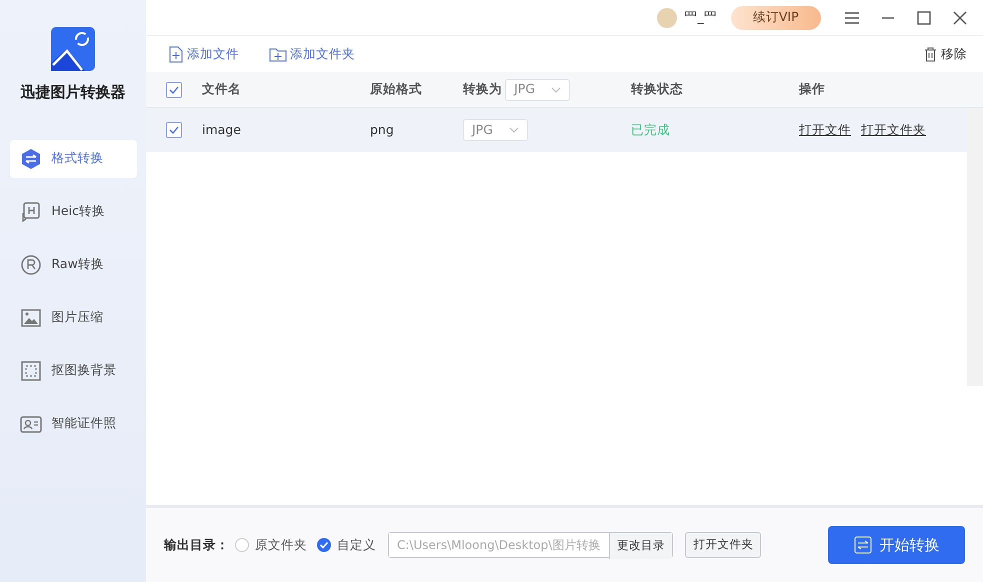  I want to click on add-folder-button: 添加文件夹, so click(312, 54).